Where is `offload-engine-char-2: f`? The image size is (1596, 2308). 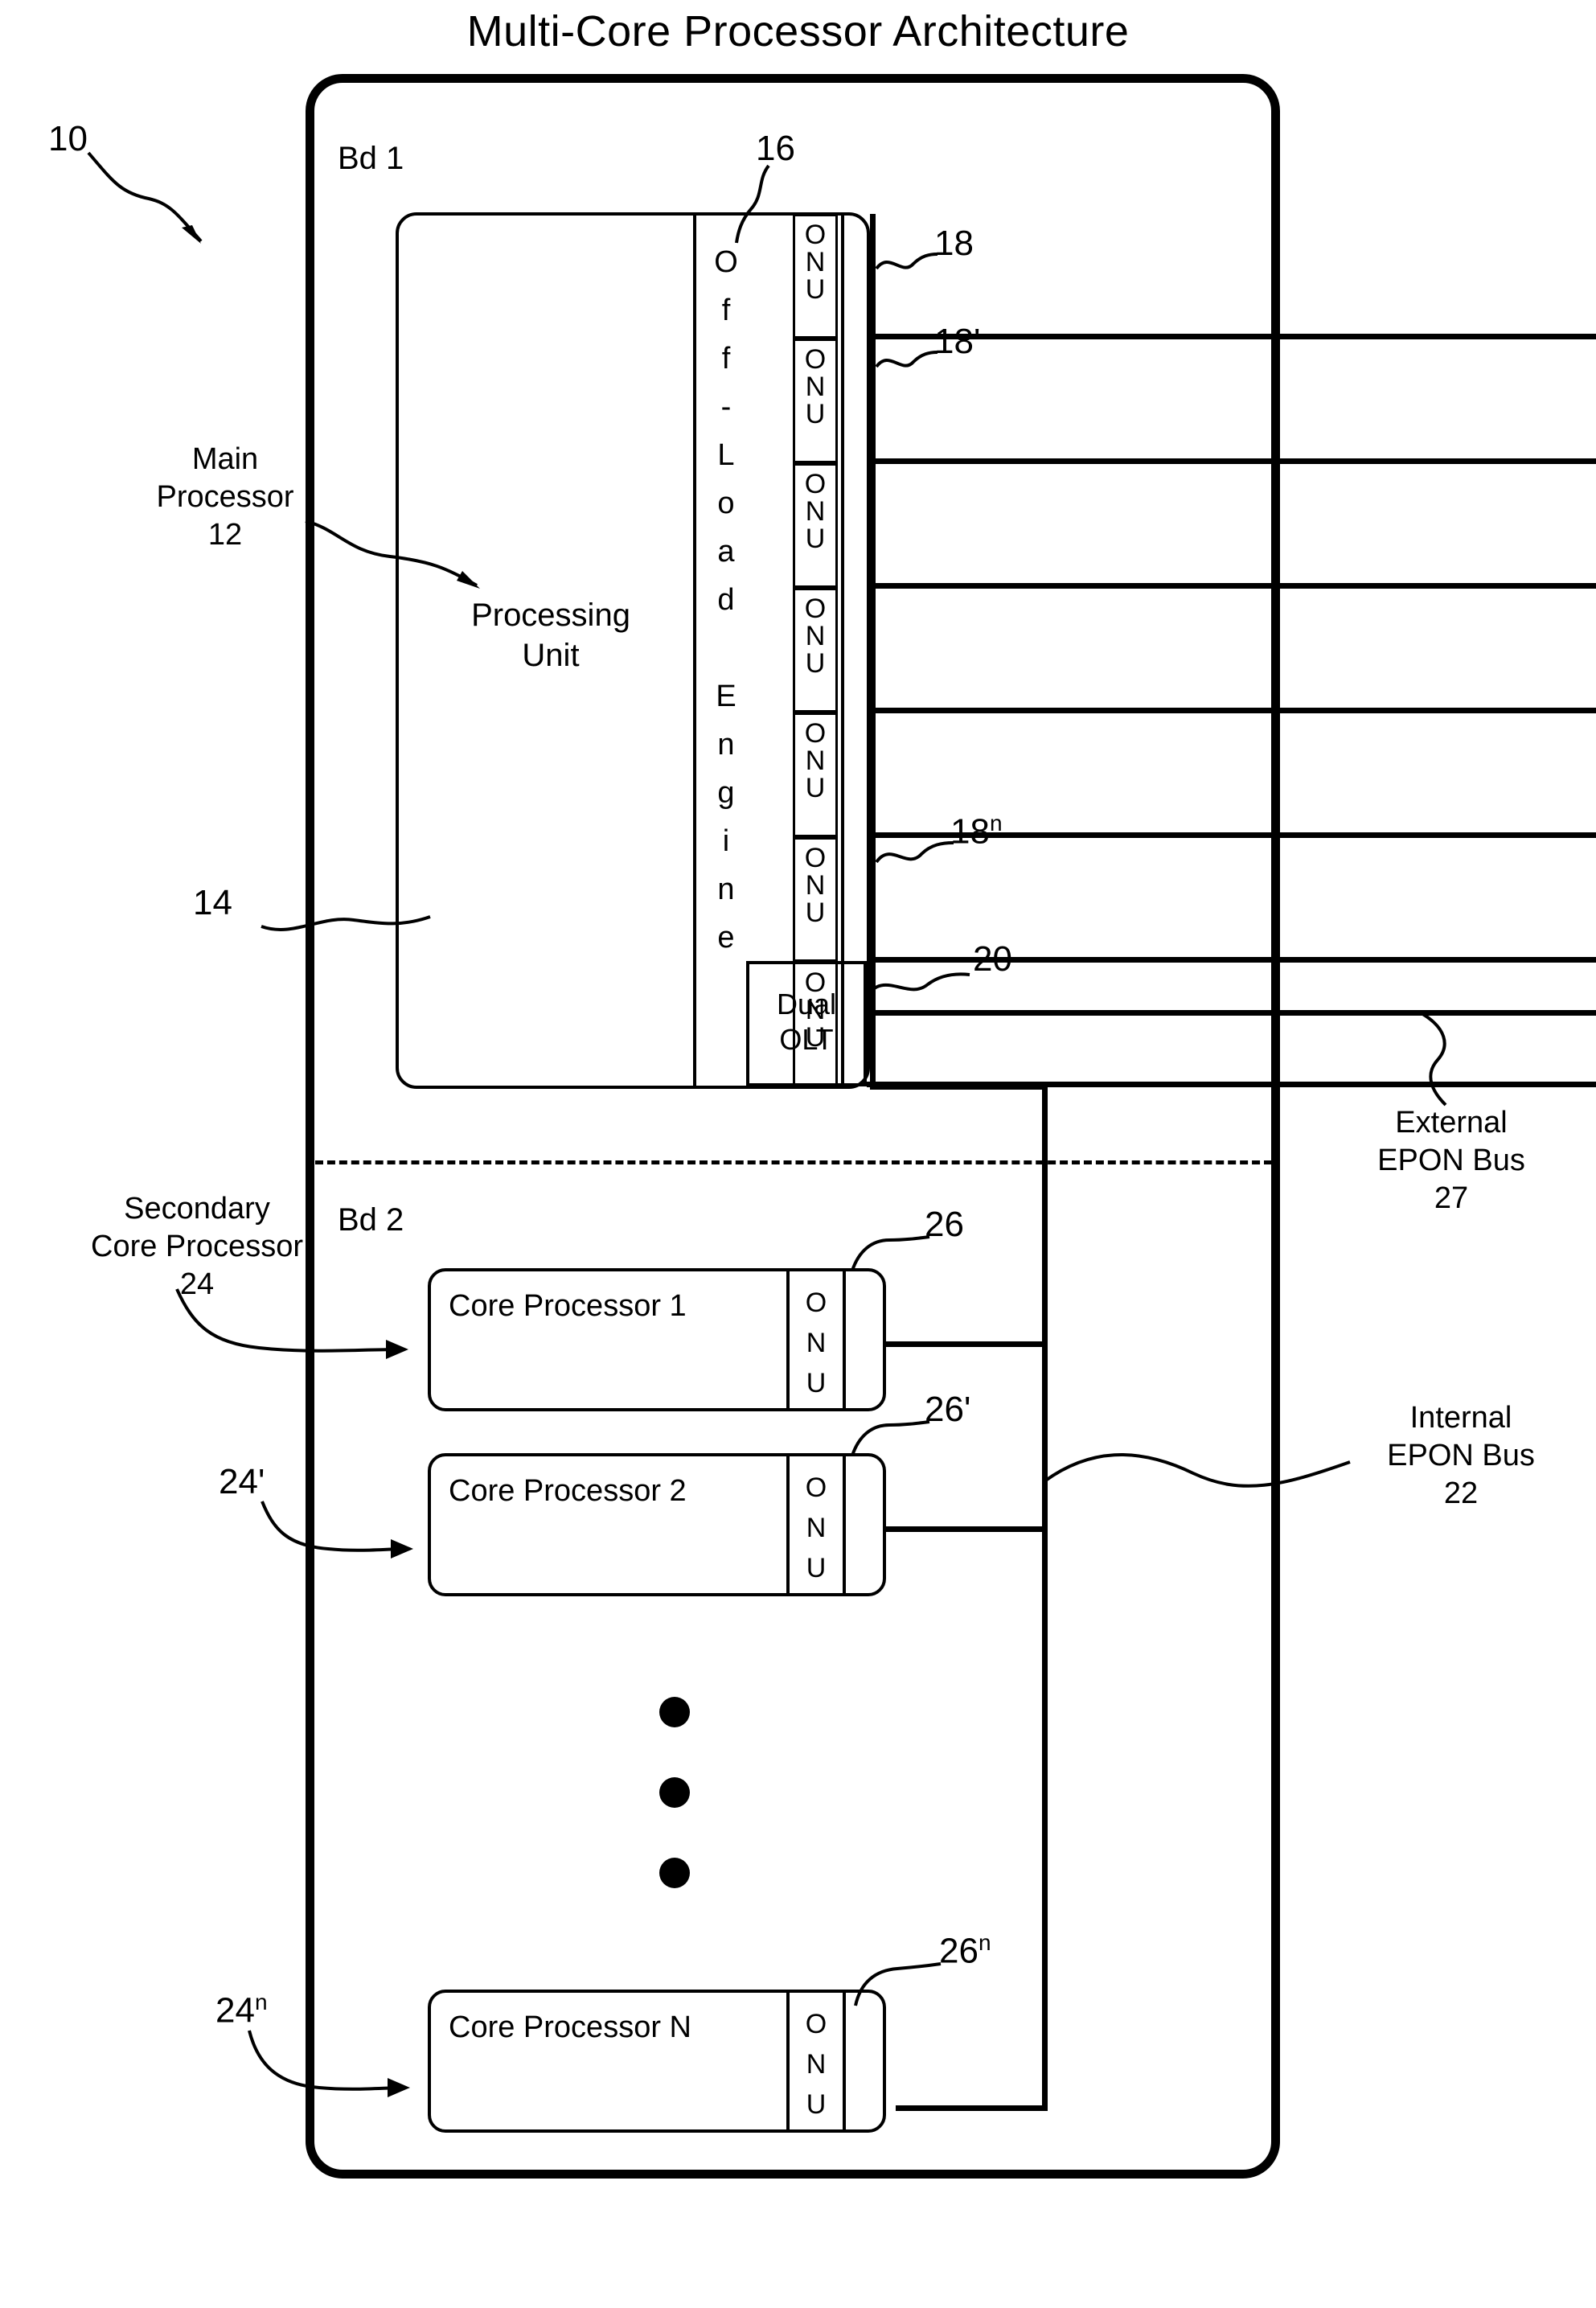
offload-engine-char-2: f is located at coordinates (726, 359).